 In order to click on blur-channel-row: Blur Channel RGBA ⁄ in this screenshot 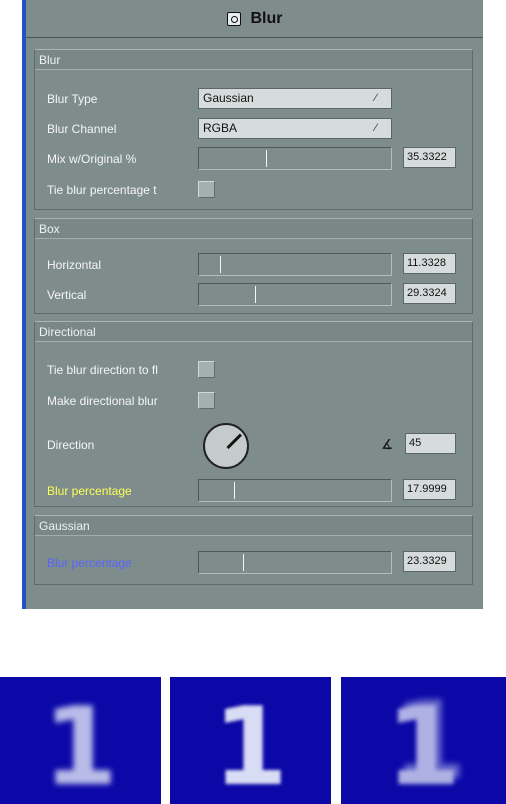, I will do `click(253, 129)`.